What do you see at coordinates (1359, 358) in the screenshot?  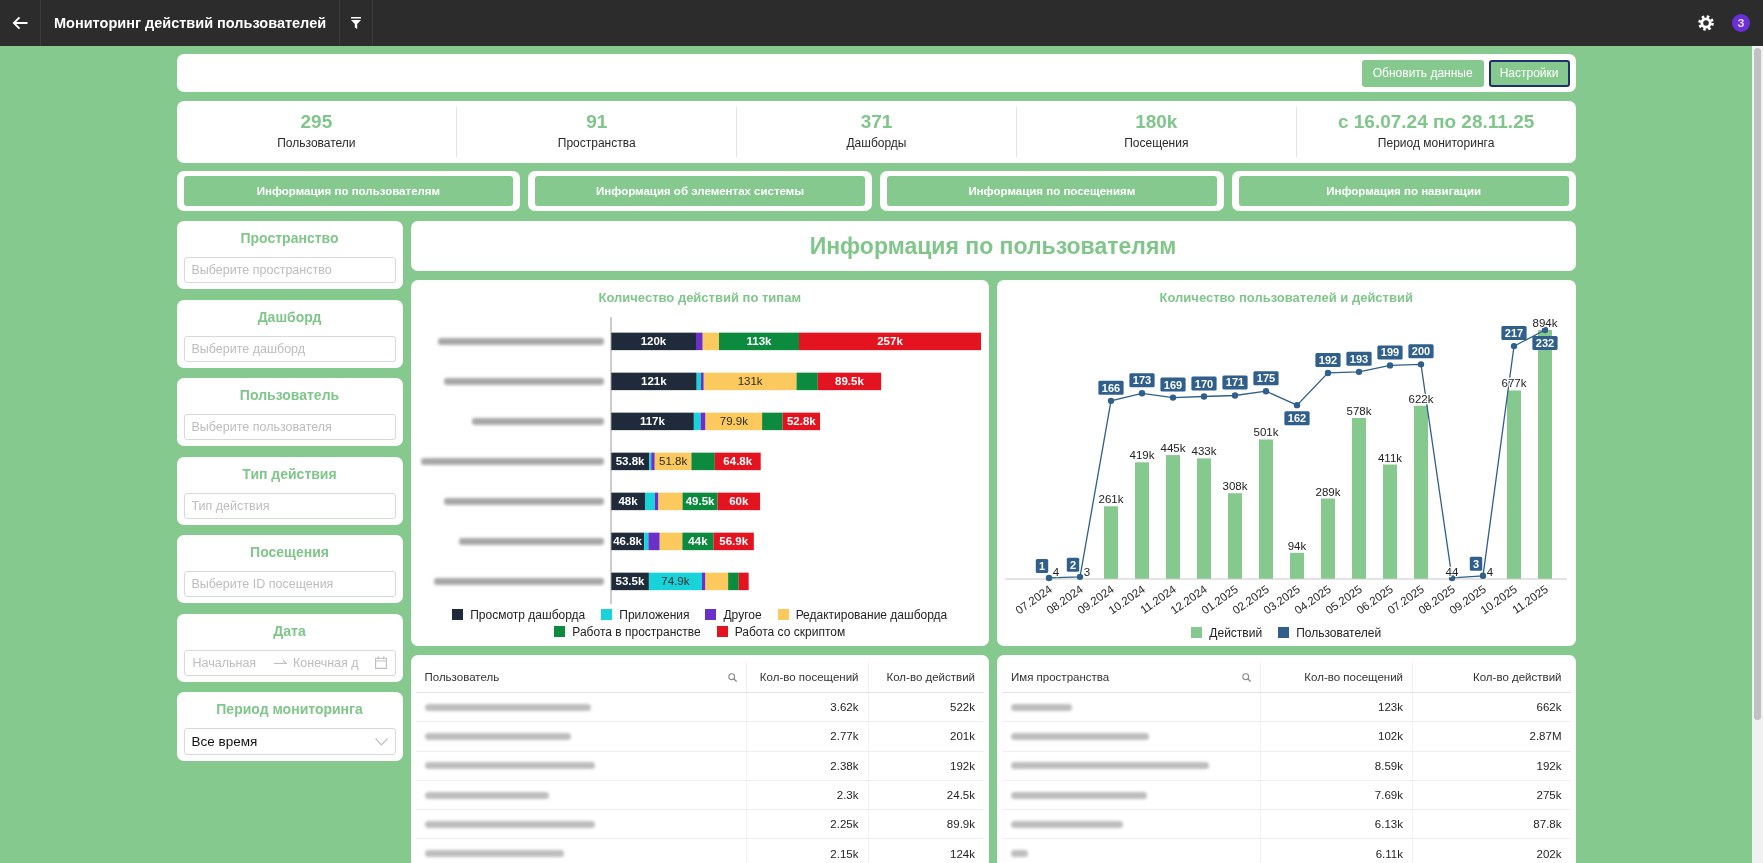 I see `value-label: 193` at bounding box center [1359, 358].